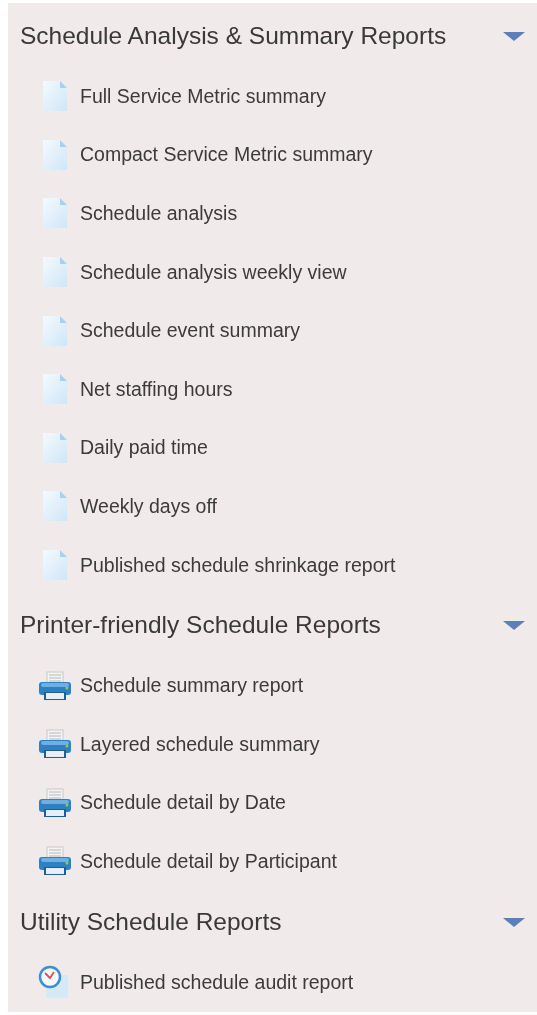 This screenshot has height=1015, width=537. I want to click on report-link: Schedule summary report, so click(192, 686).